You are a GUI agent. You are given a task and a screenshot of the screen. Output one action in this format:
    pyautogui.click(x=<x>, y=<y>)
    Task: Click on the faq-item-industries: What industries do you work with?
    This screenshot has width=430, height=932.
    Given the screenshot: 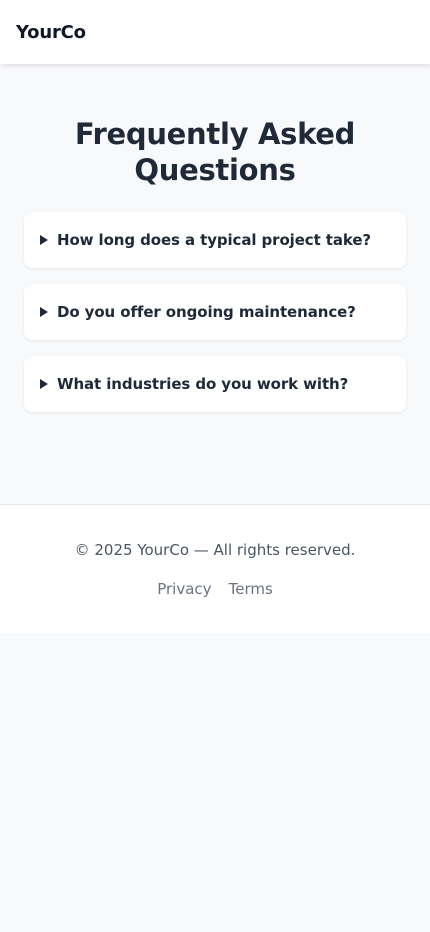 What is the action you would take?
    pyautogui.click(x=215, y=384)
    